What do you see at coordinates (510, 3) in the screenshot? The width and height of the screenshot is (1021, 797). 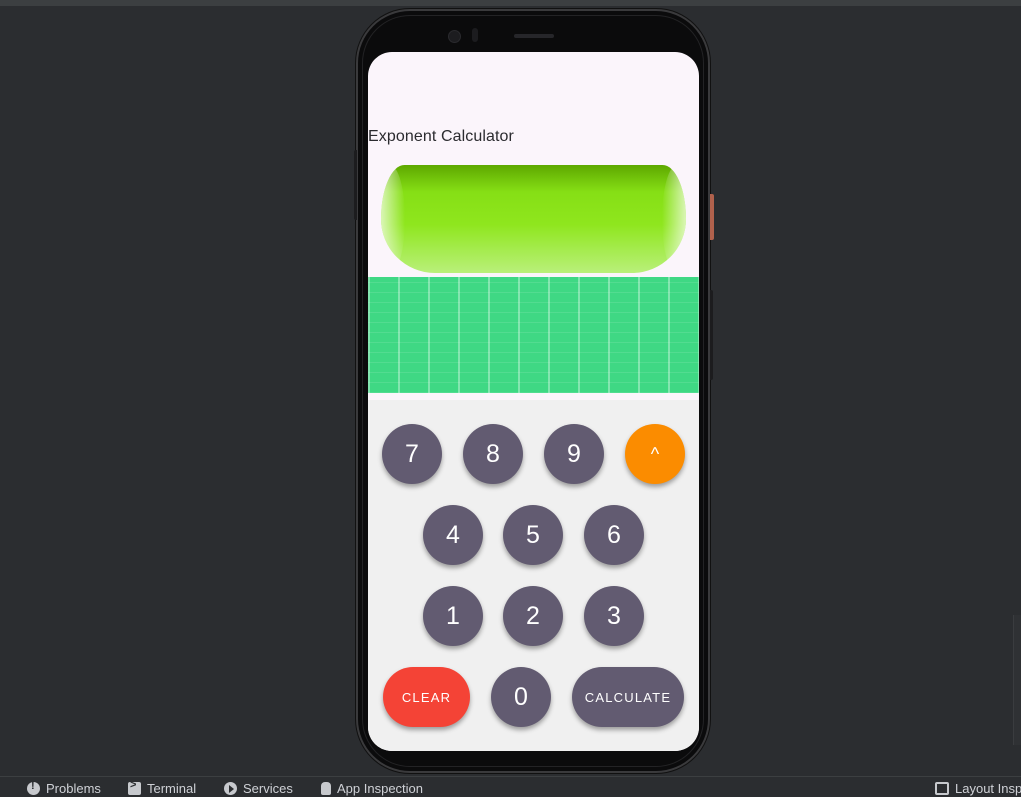 I see `ide-top-border` at bounding box center [510, 3].